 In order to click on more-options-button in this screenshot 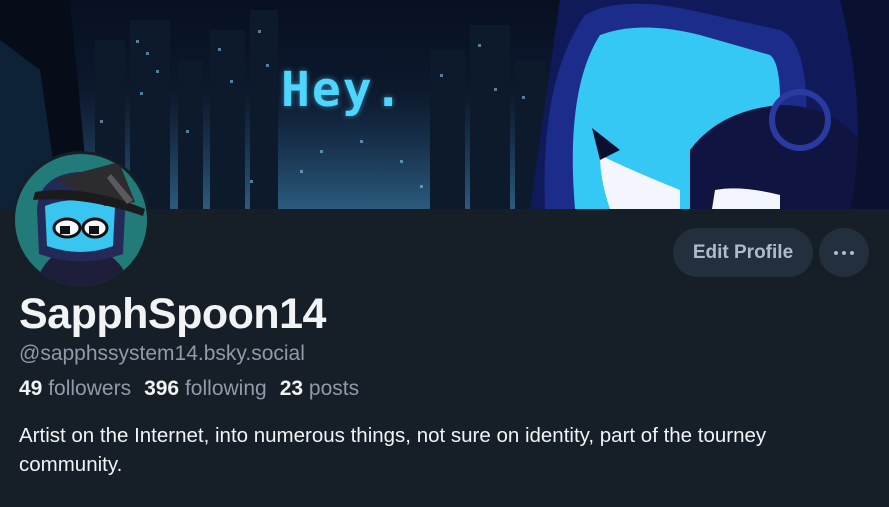, I will do `click(844, 252)`.